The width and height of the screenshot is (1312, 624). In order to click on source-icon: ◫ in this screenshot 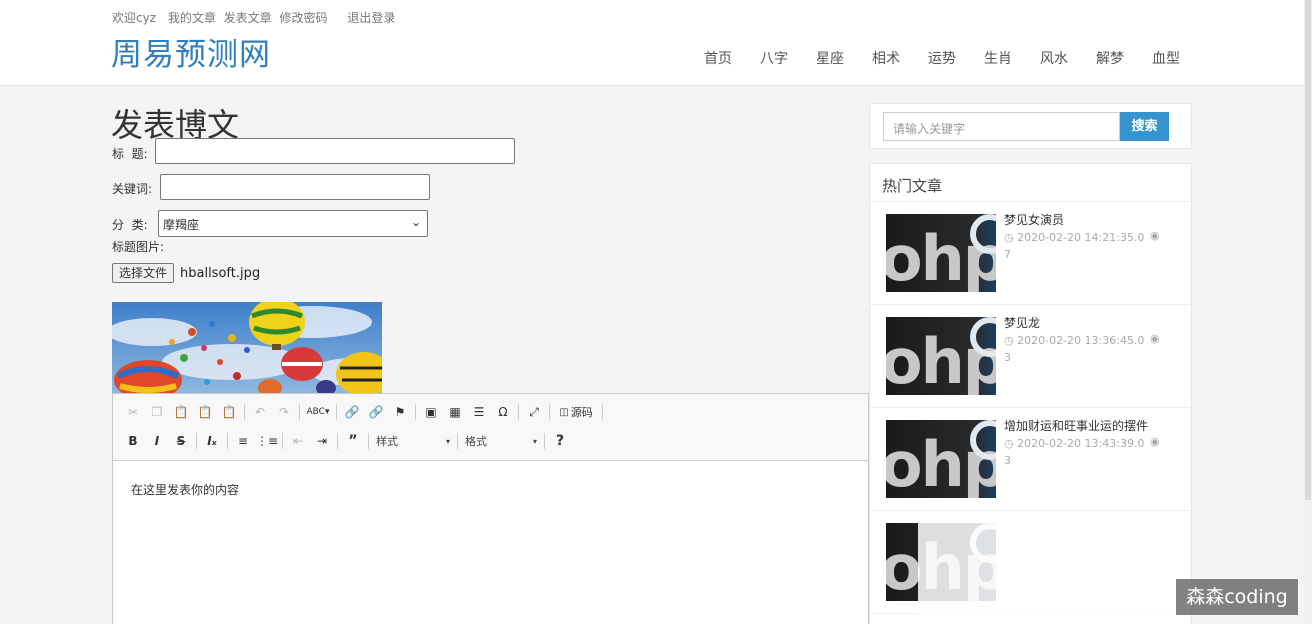, I will do `click(564, 412)`.